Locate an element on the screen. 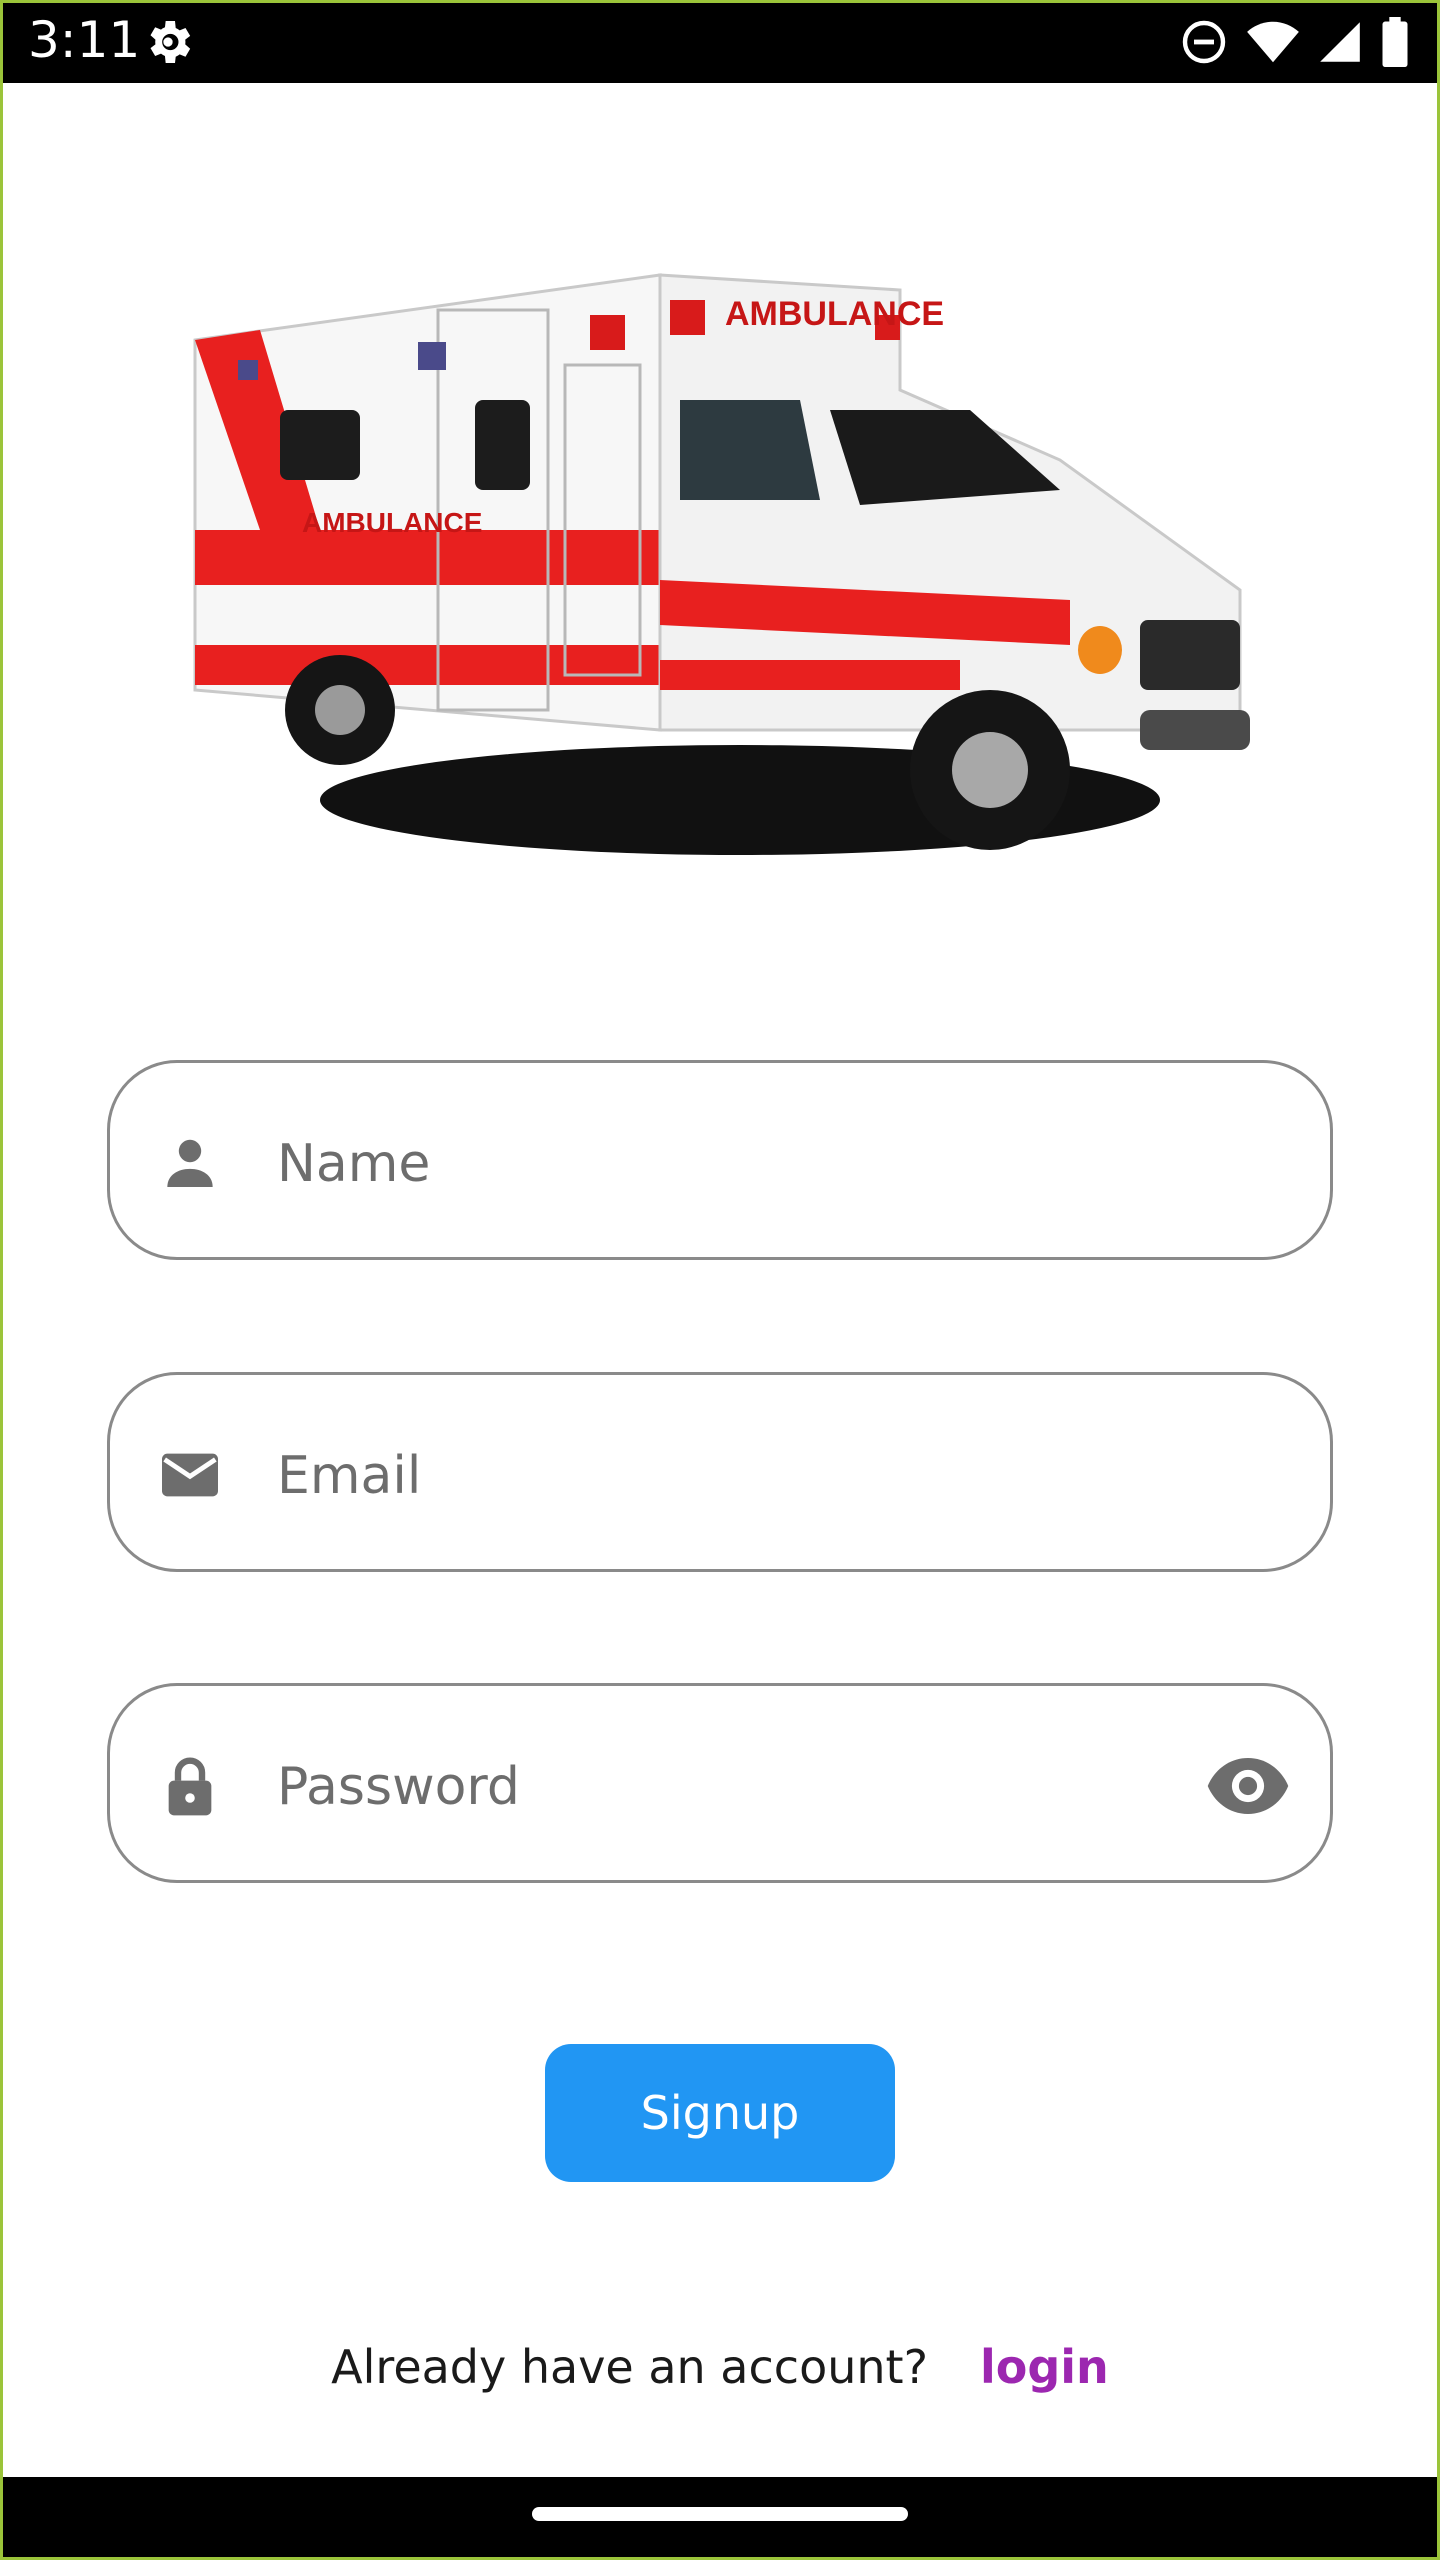 This screenshot has height=2560, width=1440. mail-icon is located at coordinates (190, 1475).